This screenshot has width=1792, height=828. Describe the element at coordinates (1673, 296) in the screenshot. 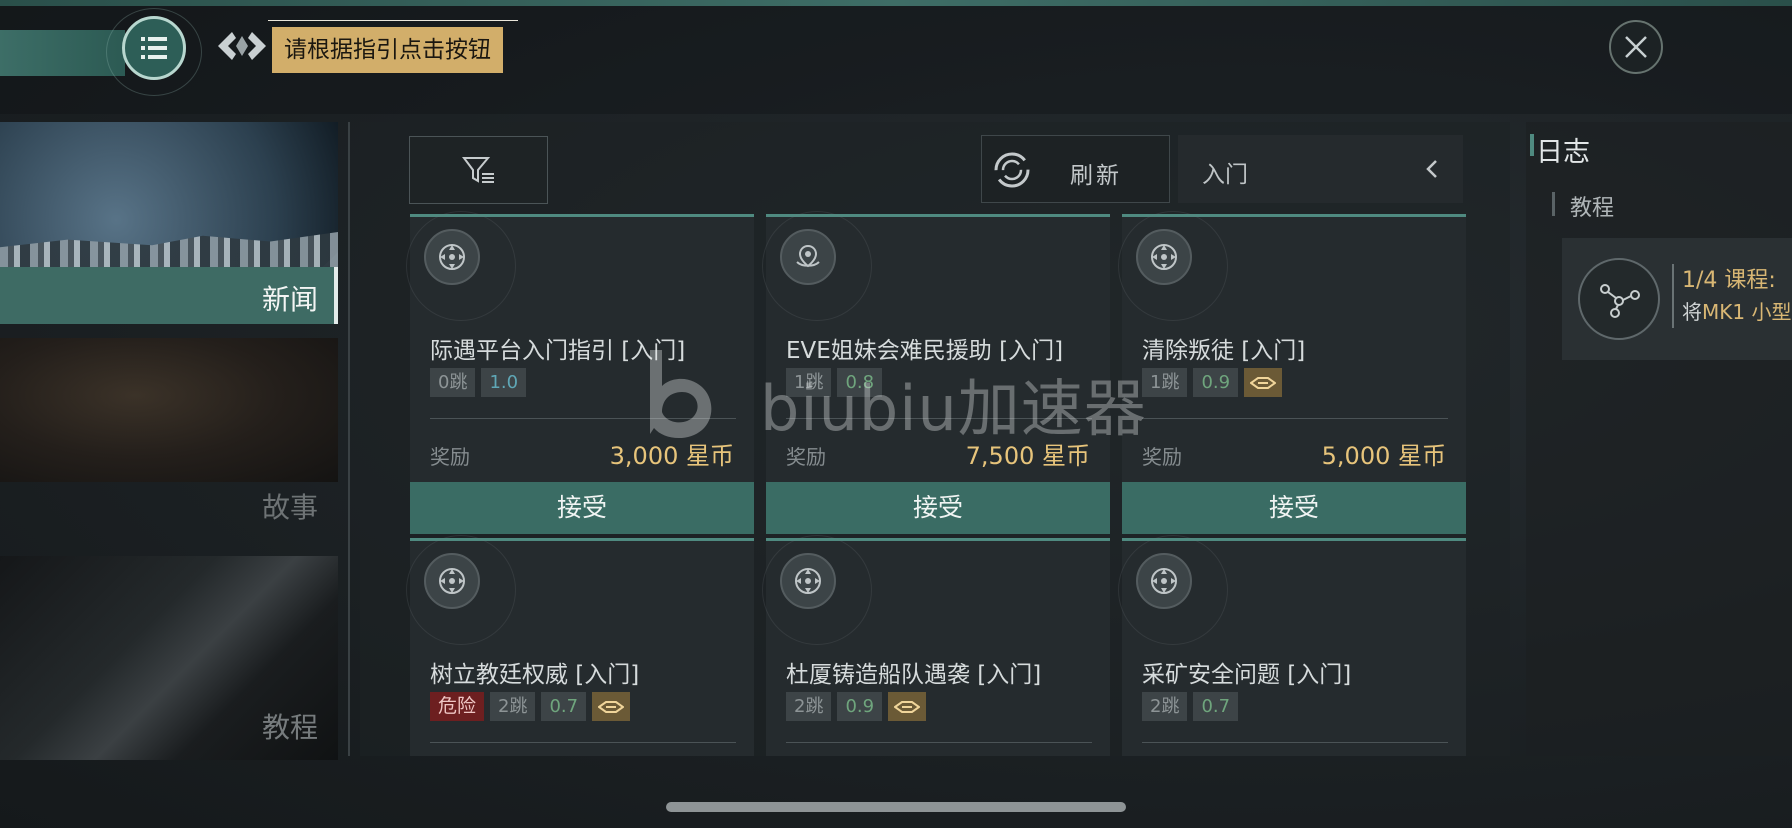

I see `course-divider` at that location.